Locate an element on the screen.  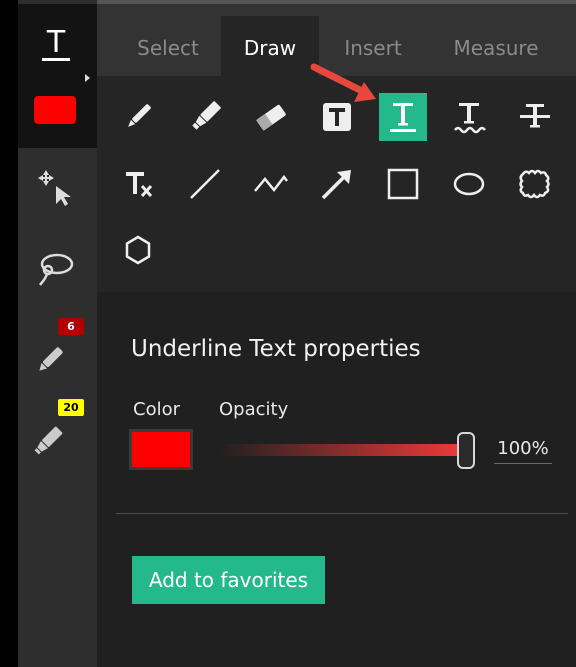
add-to-favorites-button: Add to favorites is located at coordinates (228, 580).